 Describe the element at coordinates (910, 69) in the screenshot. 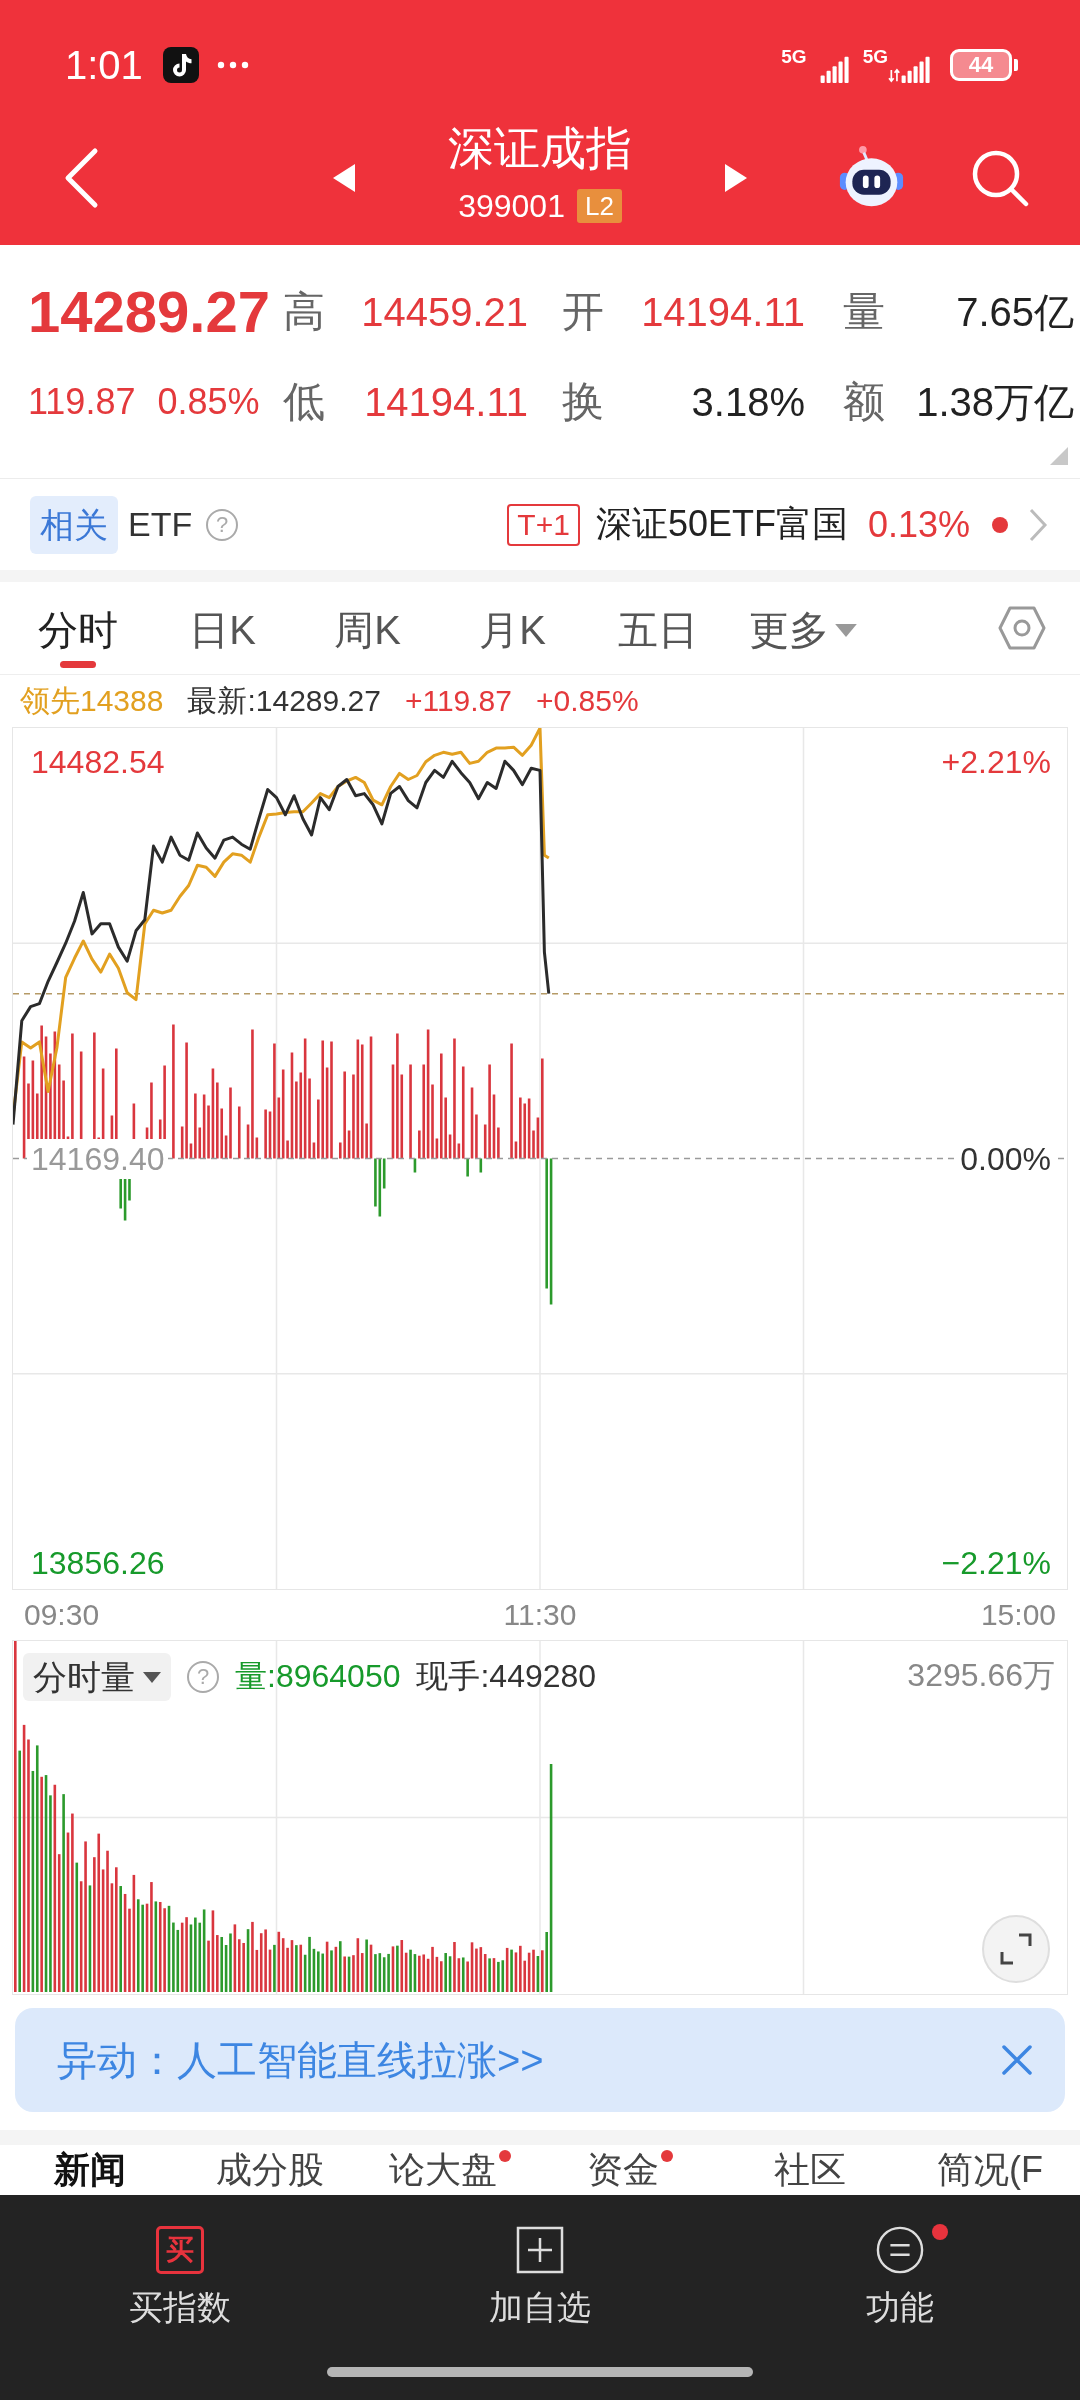

I see `signal-icon` at that location.